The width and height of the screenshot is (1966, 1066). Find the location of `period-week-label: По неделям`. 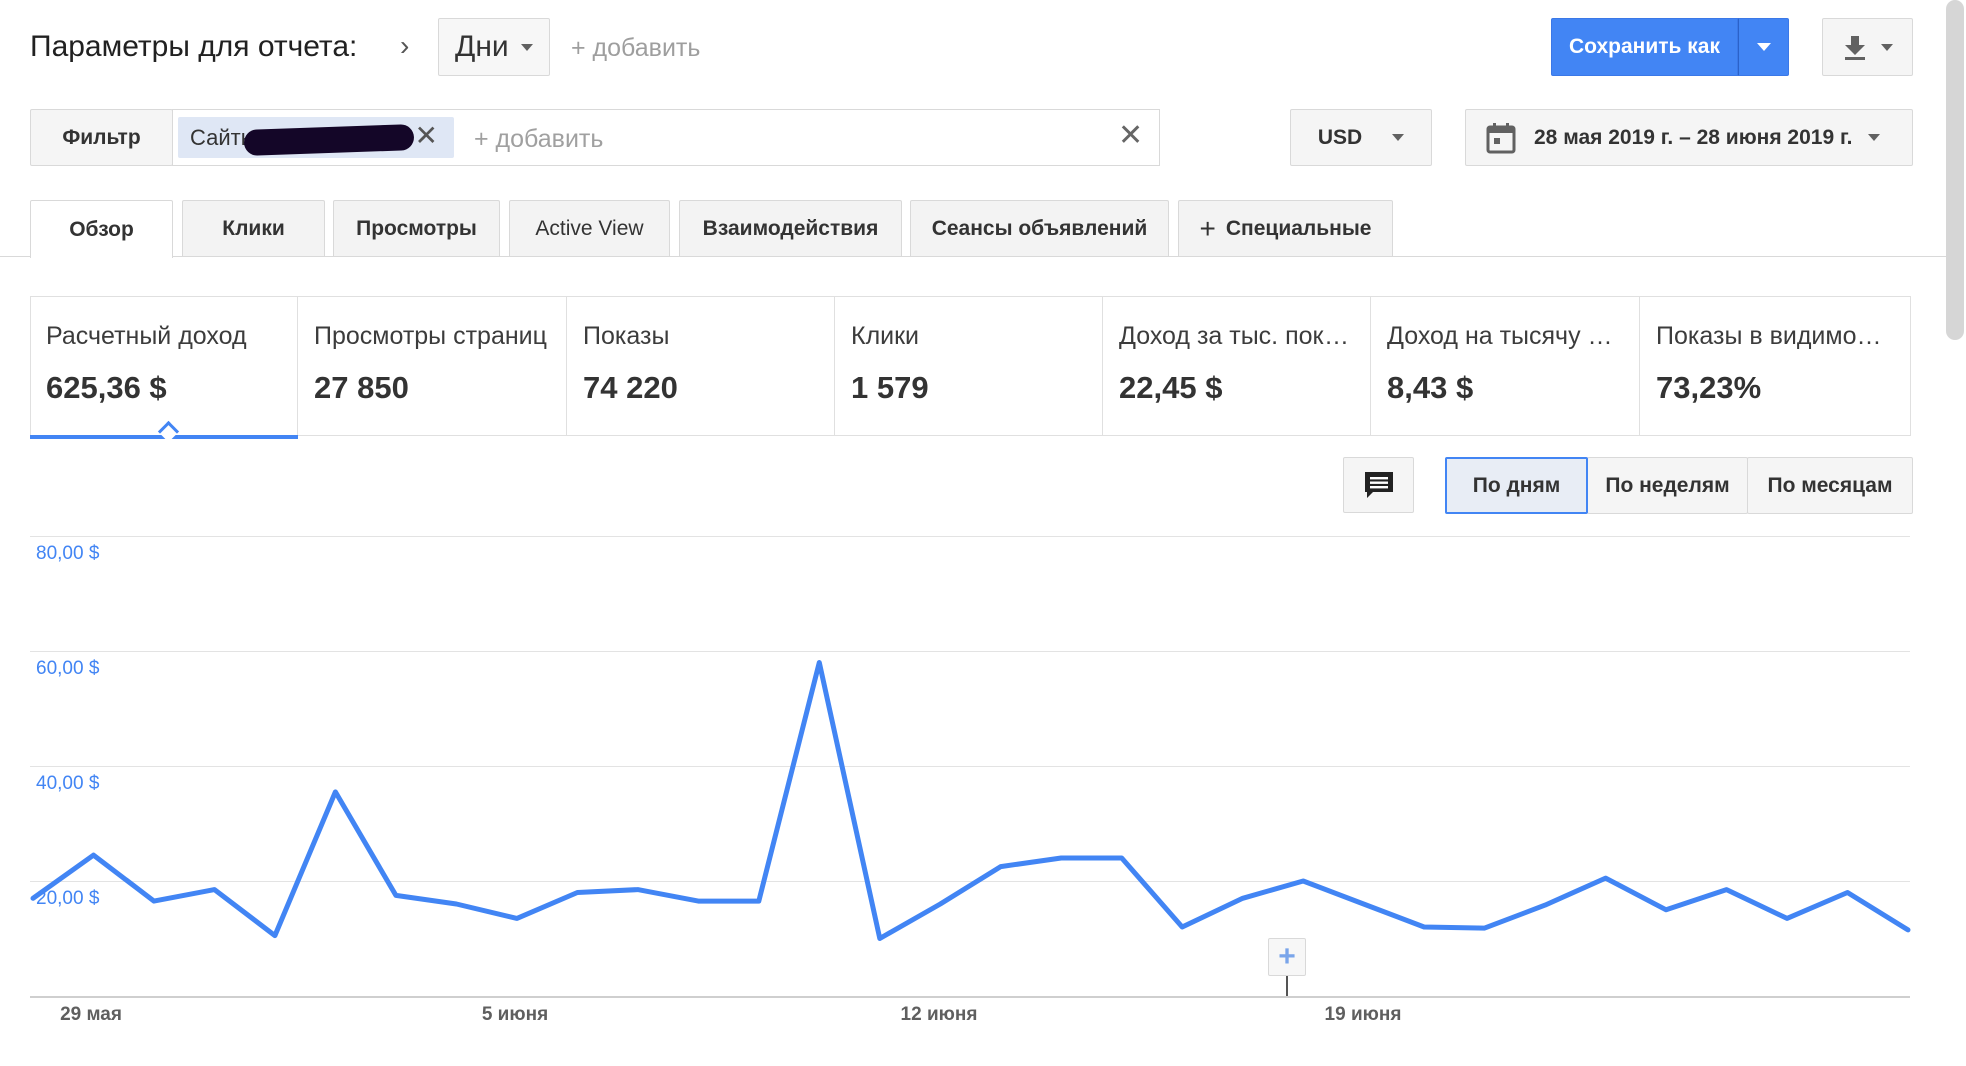

period-week-label: По неделям is located at coordinates (1667, 485).